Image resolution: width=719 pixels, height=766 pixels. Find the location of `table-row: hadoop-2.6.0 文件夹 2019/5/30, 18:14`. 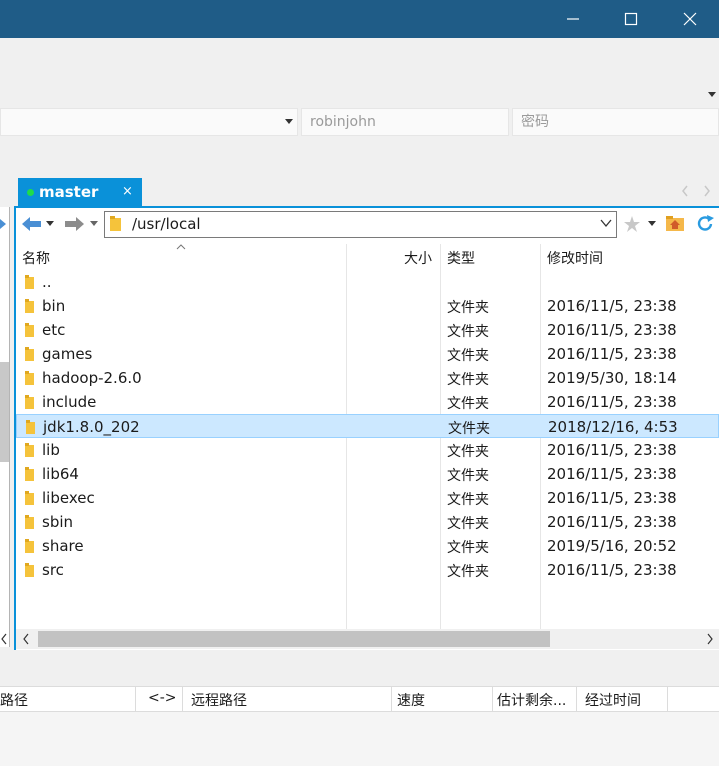

table-row: hadoop-2.6.0 文件夹 2019/5/30, 18:14 is located at coordinates (367, 378).